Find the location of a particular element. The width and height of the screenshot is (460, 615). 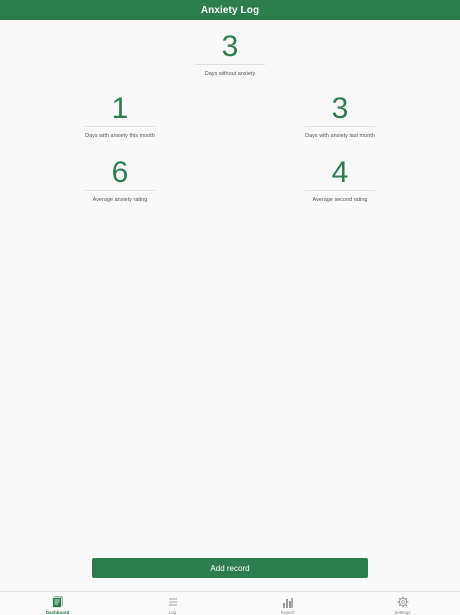

add-record-button: Add record is located at coordinates (230, 568).